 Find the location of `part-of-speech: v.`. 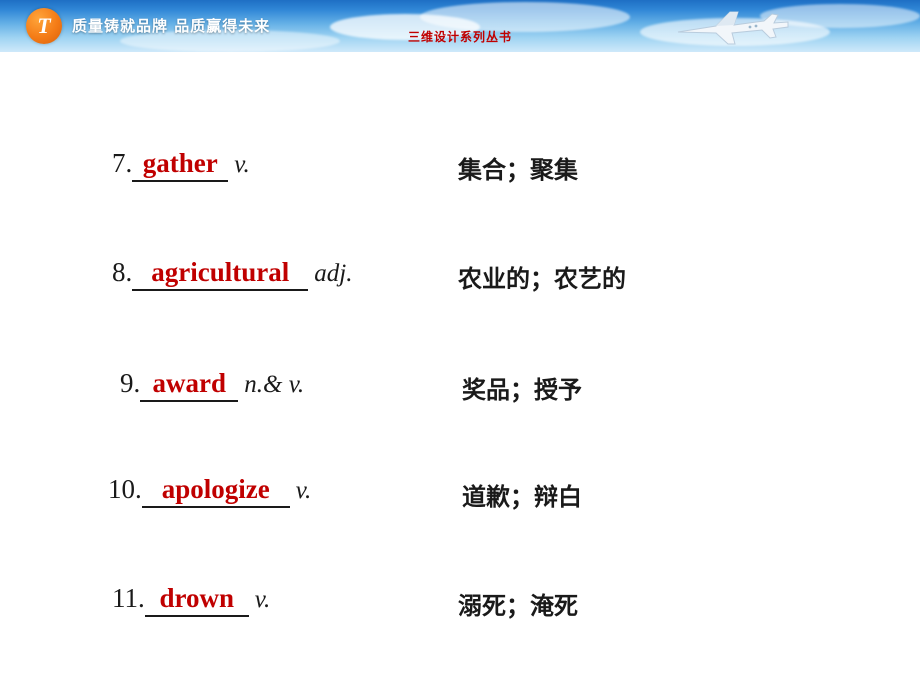

part-of-speech: v. is located at coordinates (262, 599).